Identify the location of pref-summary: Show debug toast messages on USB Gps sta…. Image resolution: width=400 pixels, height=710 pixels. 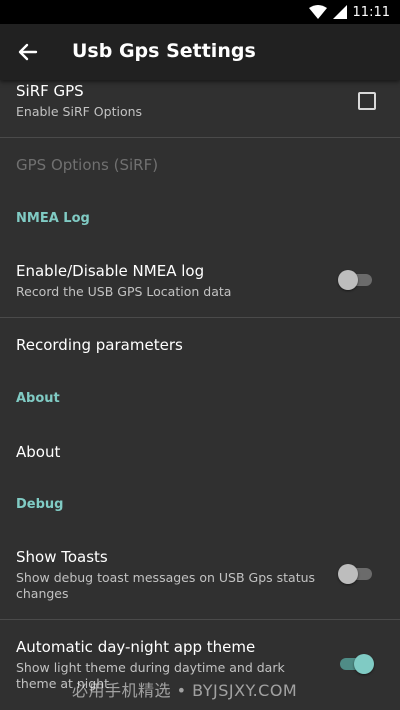
(166, 585).